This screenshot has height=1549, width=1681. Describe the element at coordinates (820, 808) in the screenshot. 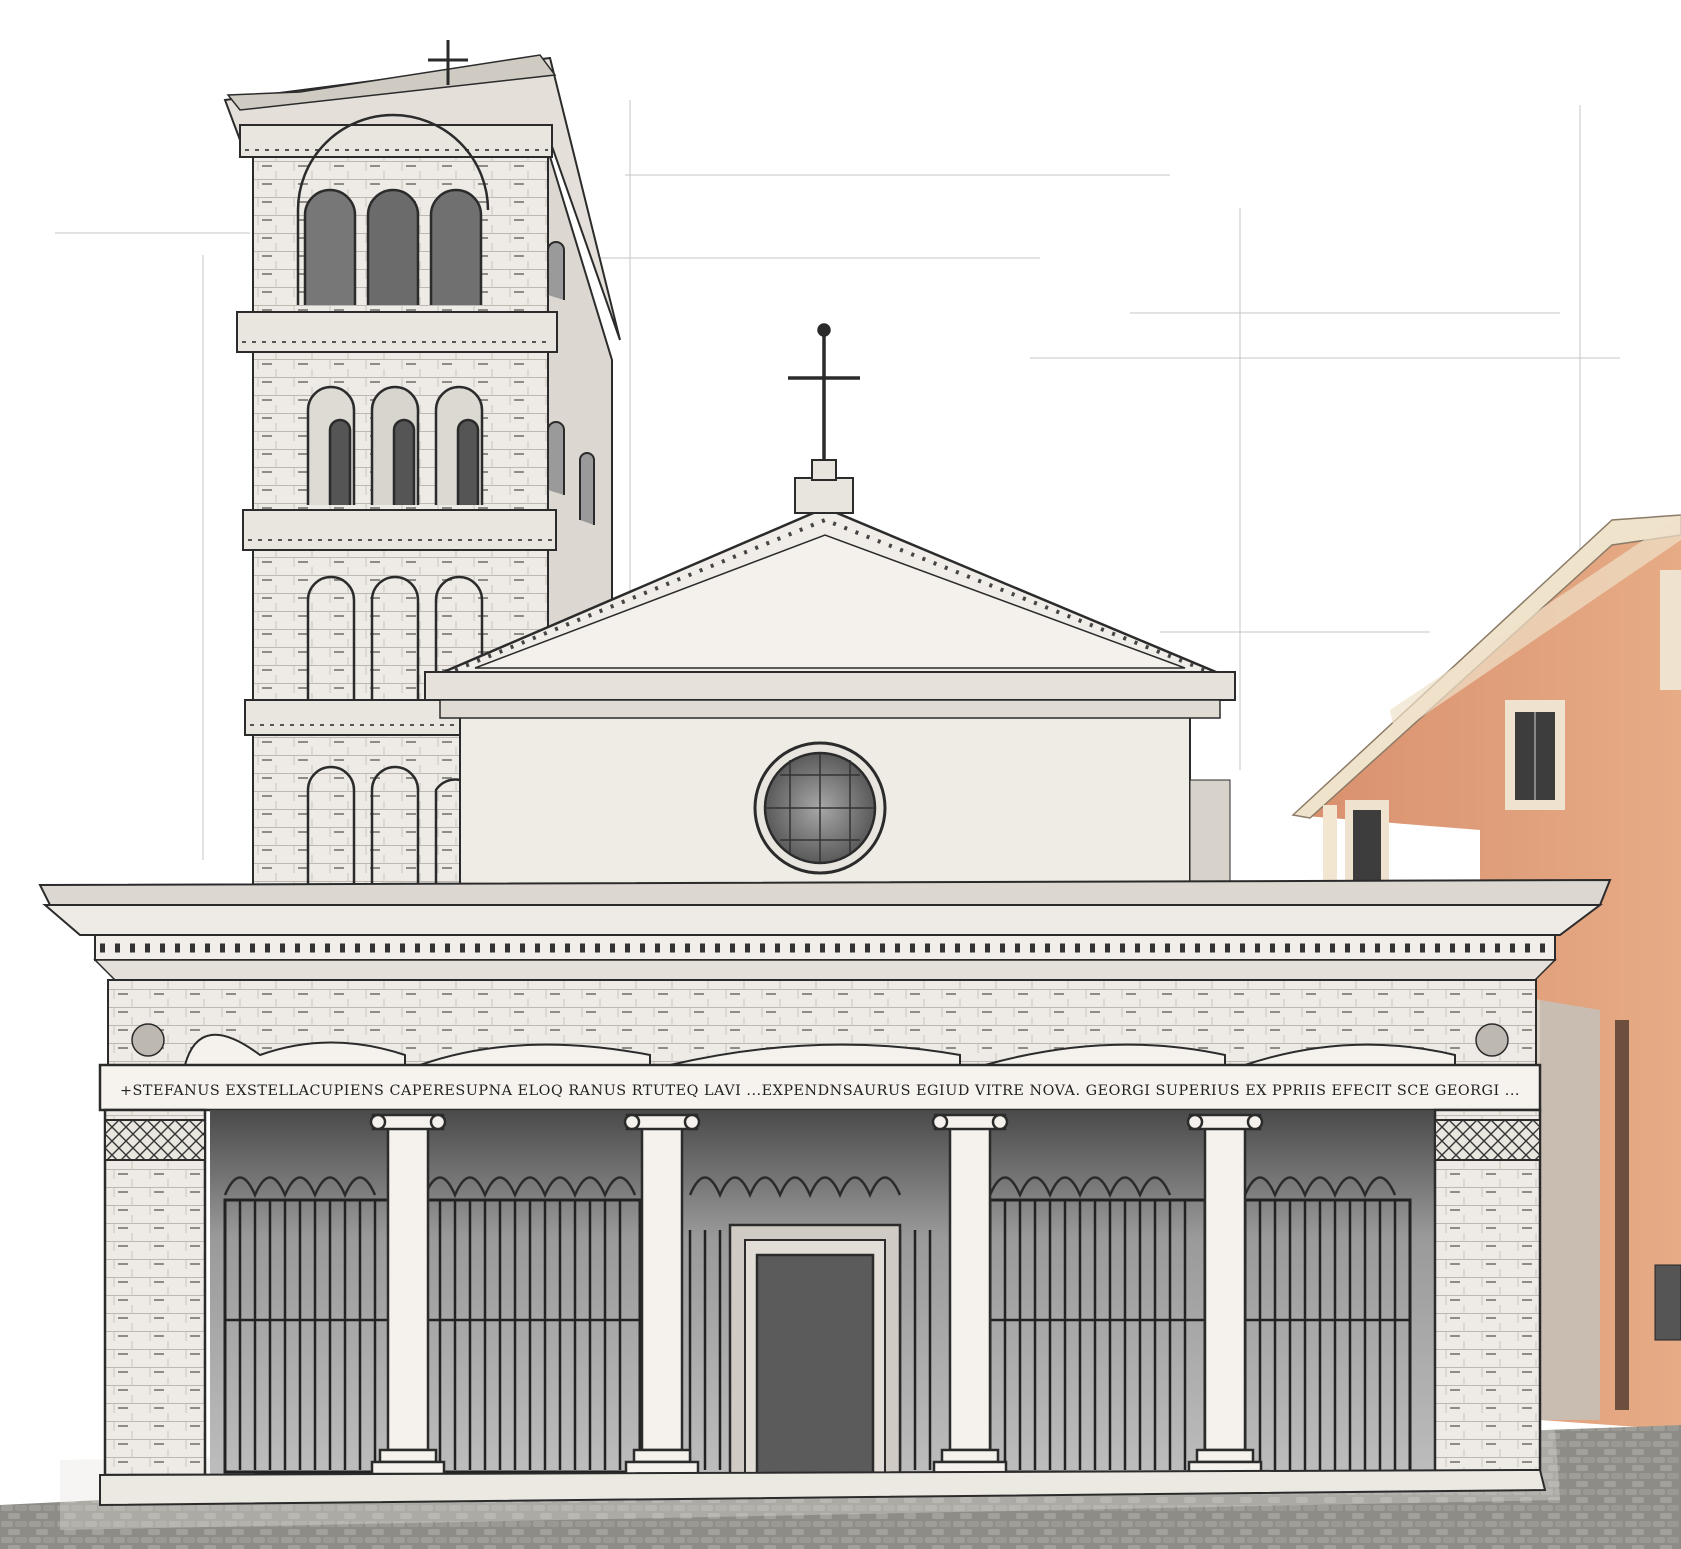

I see `rose-window` at that location.